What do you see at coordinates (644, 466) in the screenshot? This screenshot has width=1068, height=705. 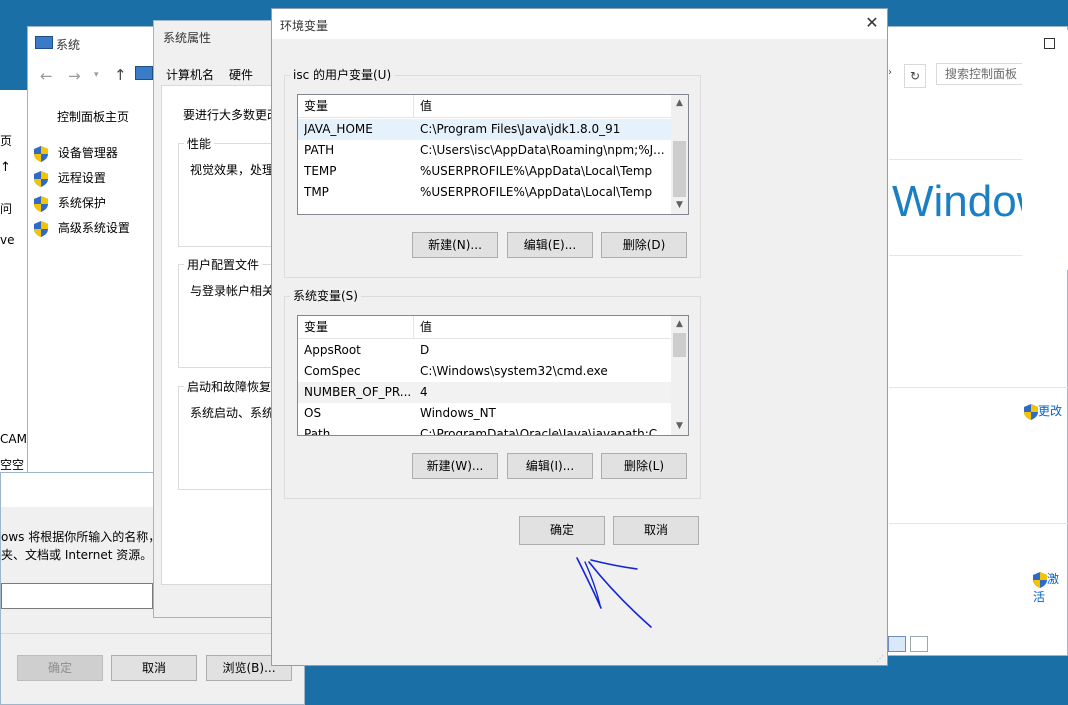 I see `system-delete-button: 删除(L)` at bounding box center [644, 466].